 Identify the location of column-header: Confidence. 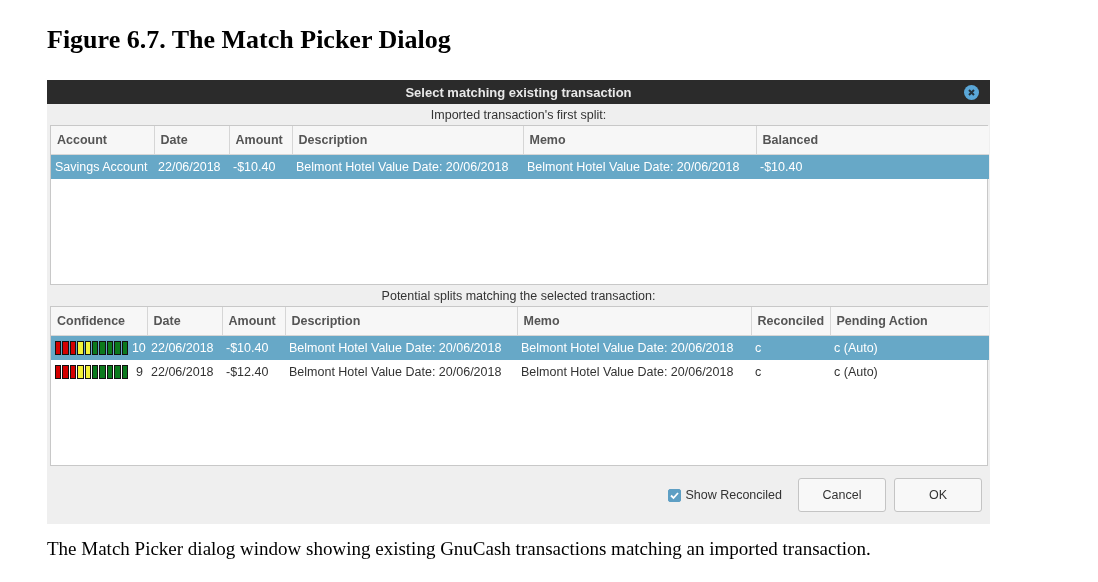
(99, 321).